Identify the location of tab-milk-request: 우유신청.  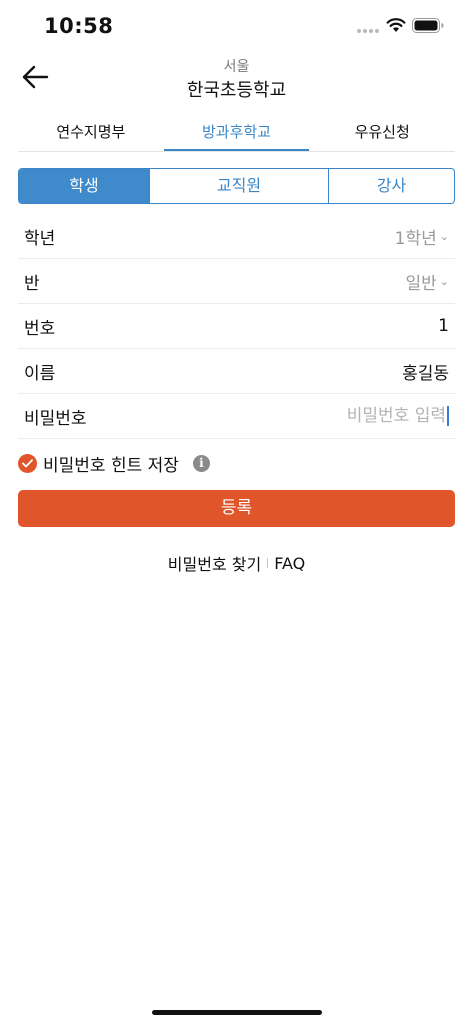
(382, 132).